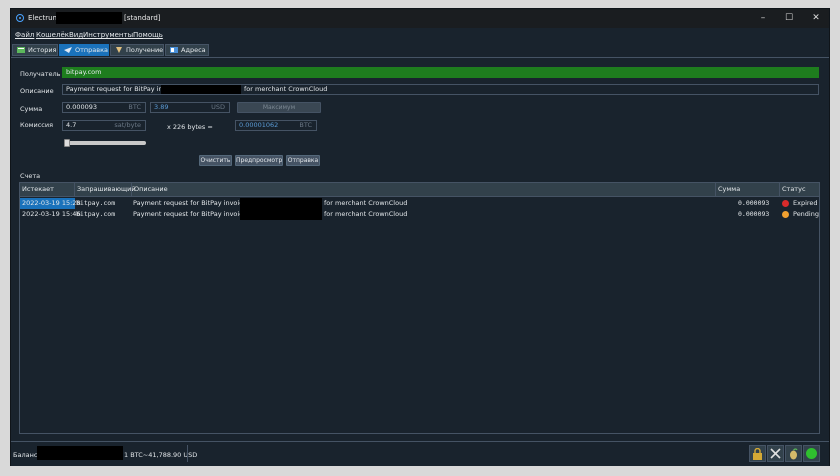 The height and width of the screenshot is (476, 840). Describe the element at coordinates (142, 18) in the screenshot. I see `wallet-mode: [standard]` at that location.